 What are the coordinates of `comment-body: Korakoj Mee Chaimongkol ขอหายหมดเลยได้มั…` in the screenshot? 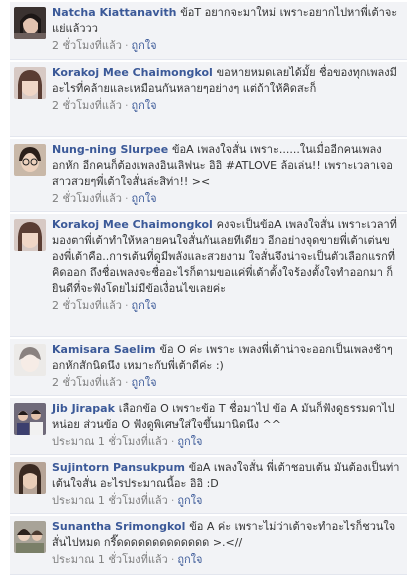 It's located at (226, 89).